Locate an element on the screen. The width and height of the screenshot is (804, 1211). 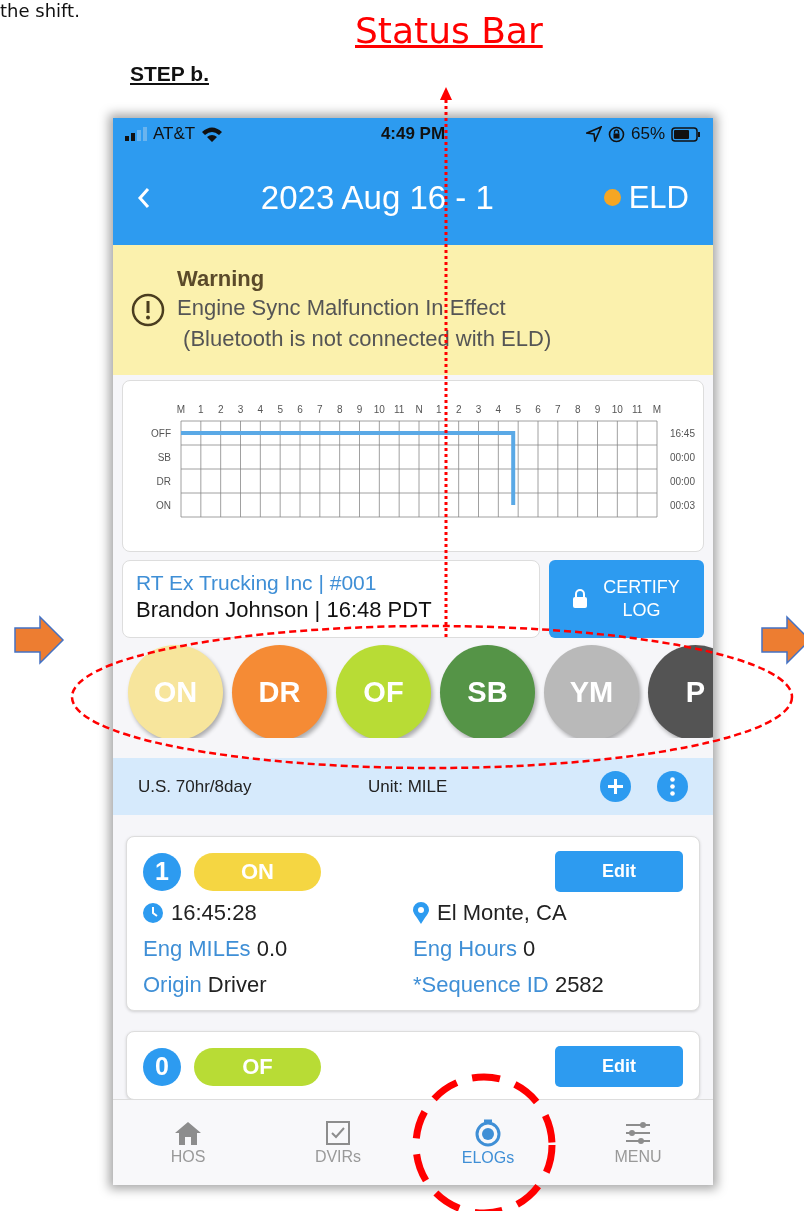
log-date-title: 2023 Aug 16 - 1 is located at coordinates (377, 197).